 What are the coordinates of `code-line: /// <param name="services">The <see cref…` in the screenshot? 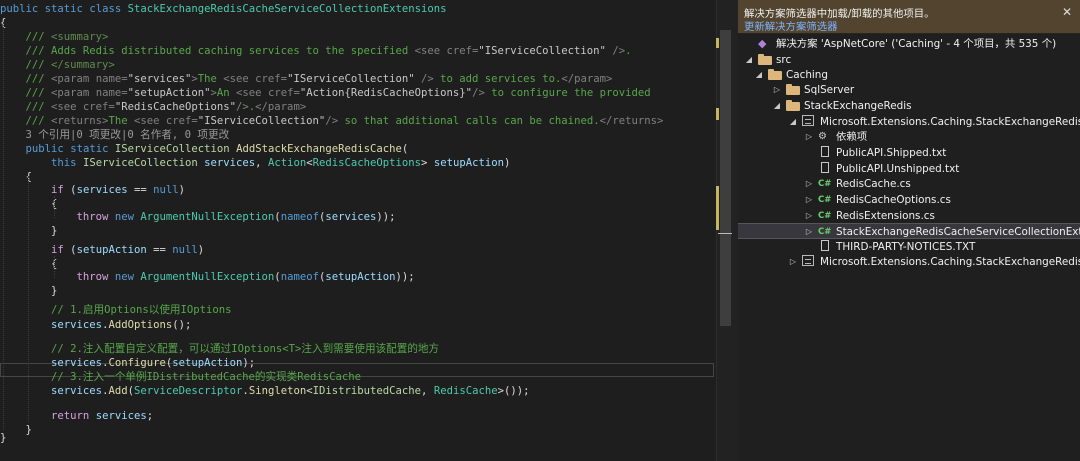 It's located at (306, 79).